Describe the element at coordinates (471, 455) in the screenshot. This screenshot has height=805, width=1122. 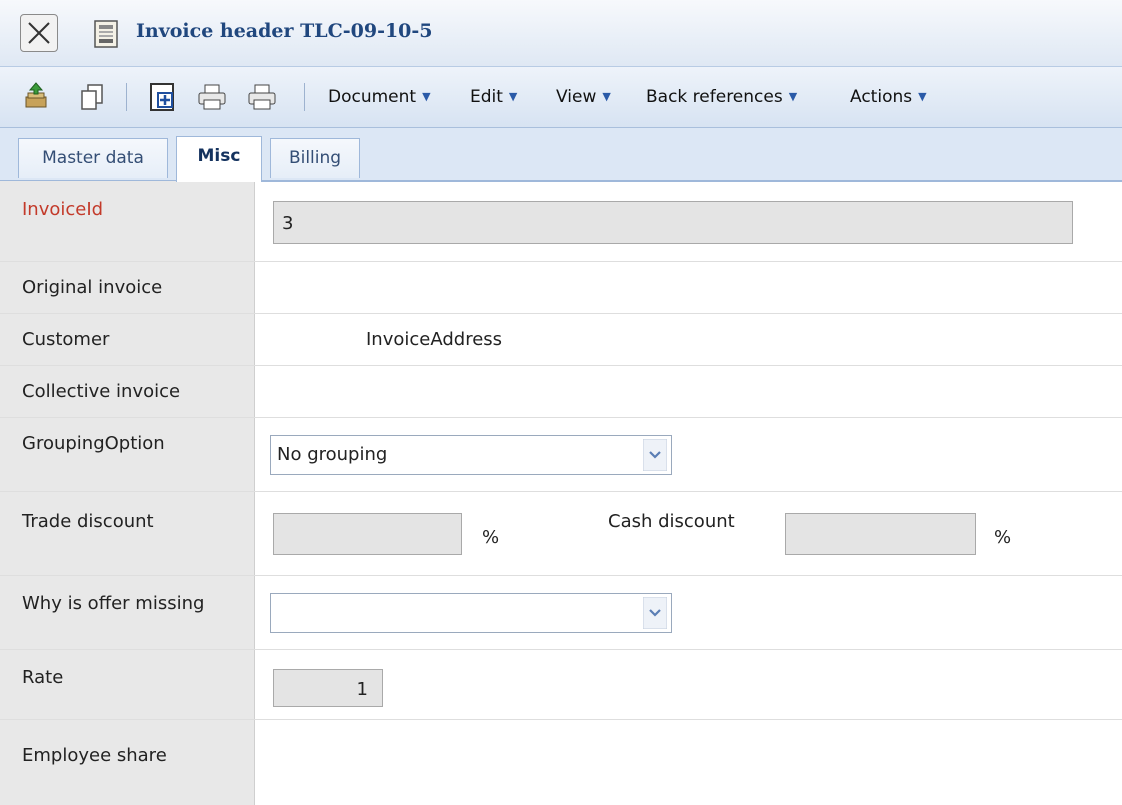
I see `grouping-option-select: No grouping` at that location.